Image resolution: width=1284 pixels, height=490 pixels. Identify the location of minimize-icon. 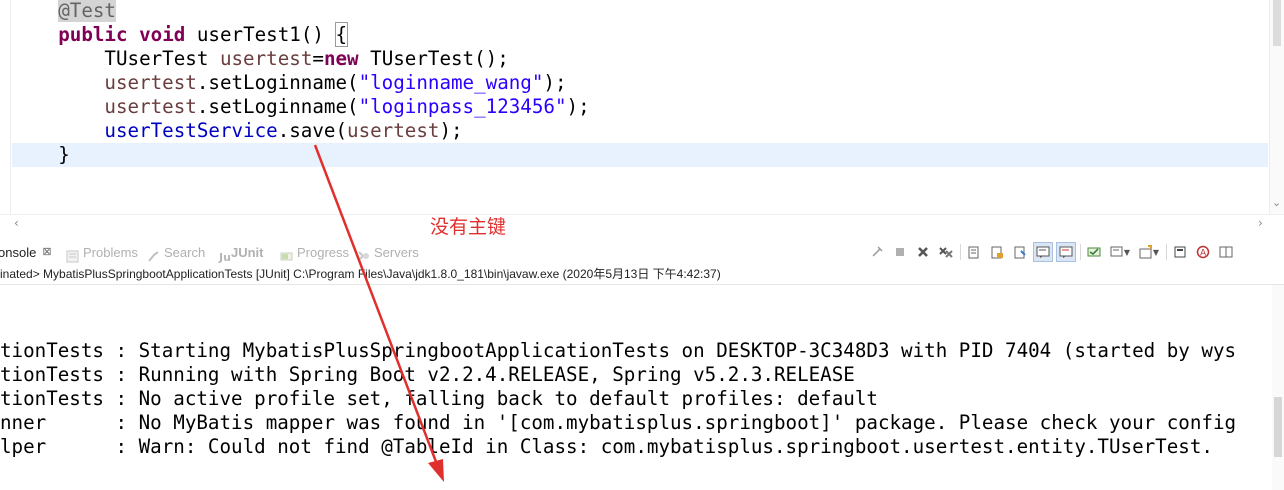
(1180, 252).